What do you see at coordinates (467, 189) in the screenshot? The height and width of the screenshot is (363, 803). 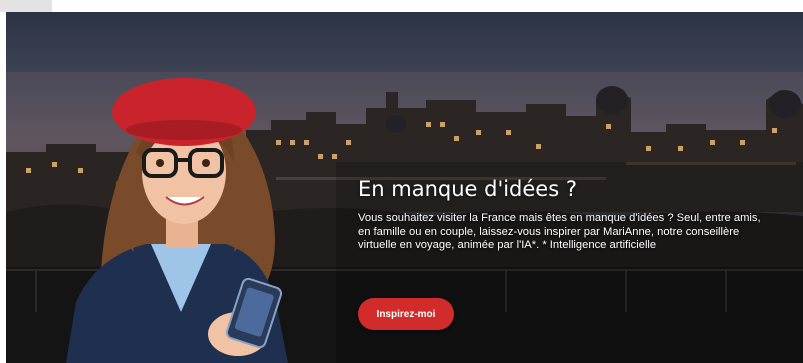 I see `hero-title: En manque d'idées ?` at bounding box center [467, 189].